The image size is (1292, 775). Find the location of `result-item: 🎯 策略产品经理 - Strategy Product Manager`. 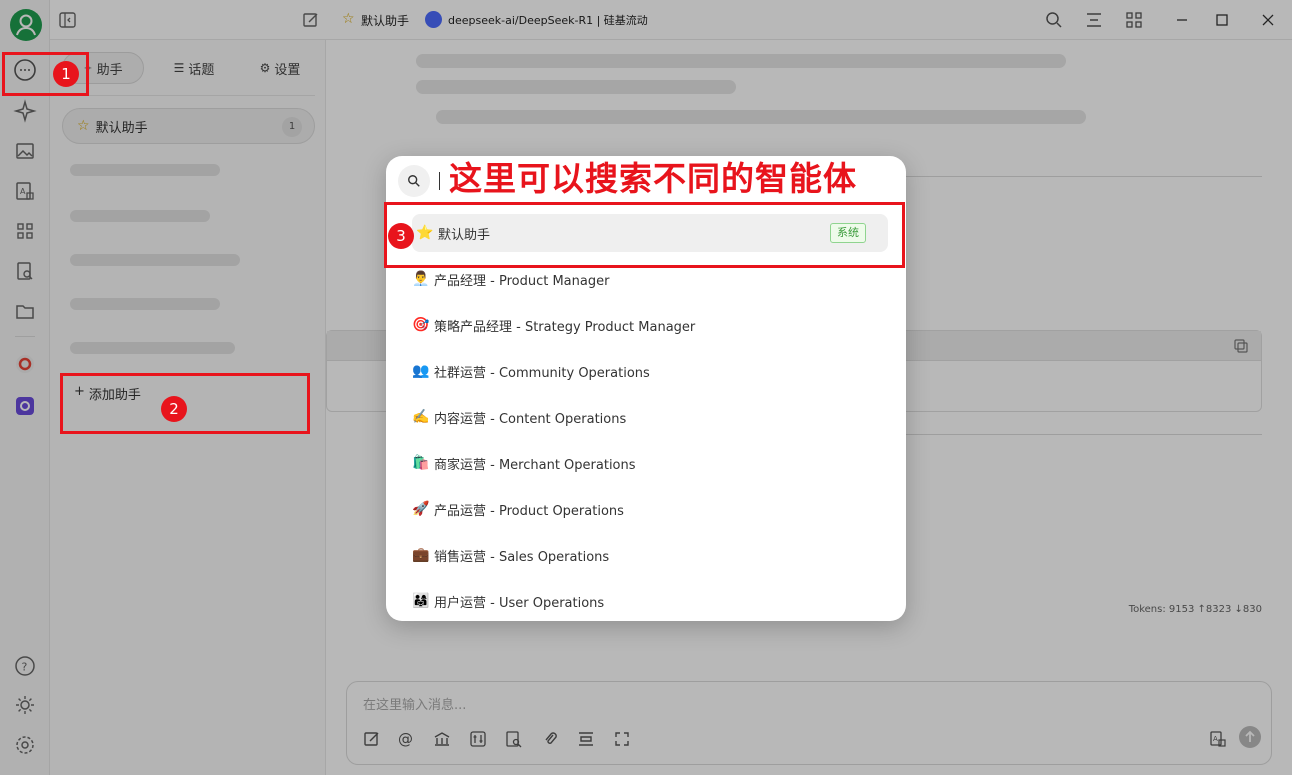

result-item: 🎯 策略产品经理 - Strategy Product Manager is located at coordinates (650, 325).